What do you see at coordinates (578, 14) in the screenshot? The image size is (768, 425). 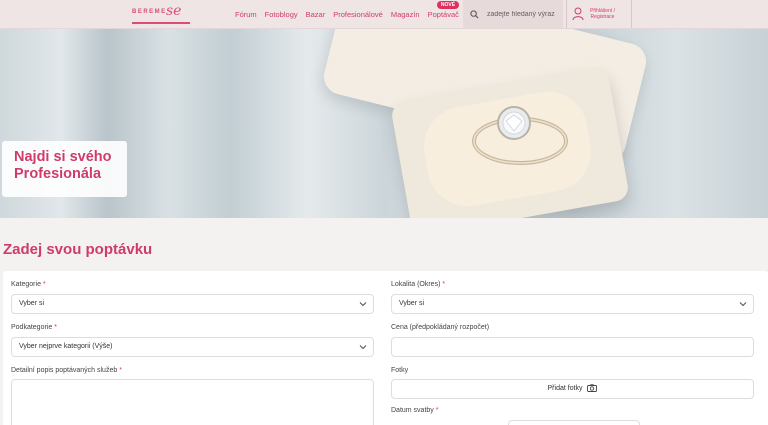 I see `user-icon` at bounding box center [578, 14].